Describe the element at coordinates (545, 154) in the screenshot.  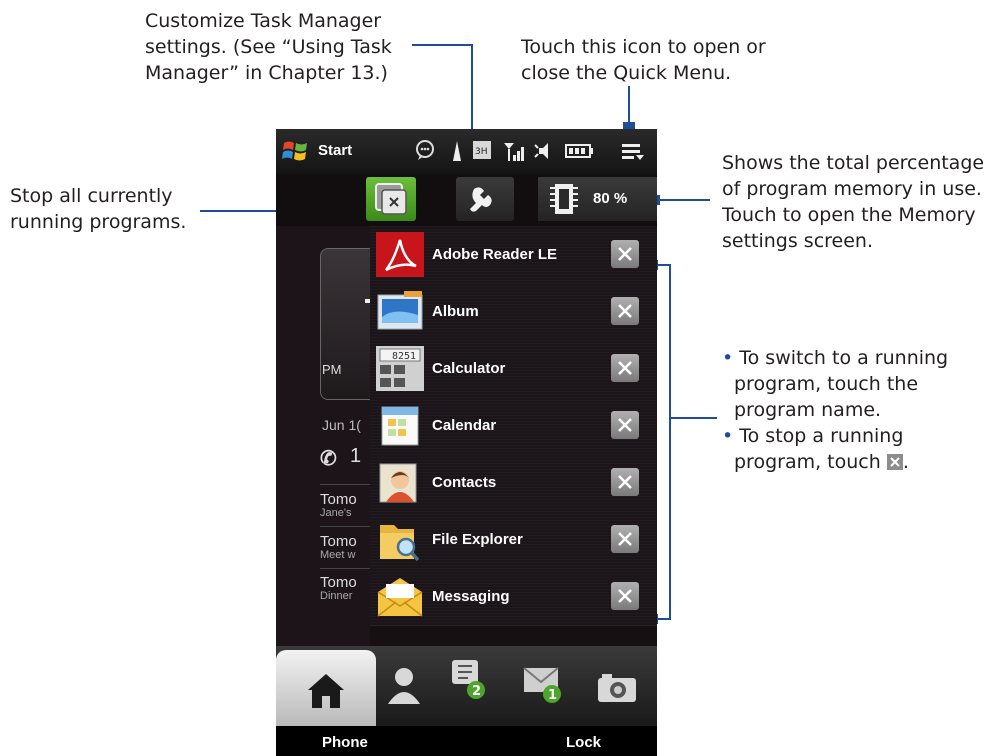
I see `speaker-icon` at that location.